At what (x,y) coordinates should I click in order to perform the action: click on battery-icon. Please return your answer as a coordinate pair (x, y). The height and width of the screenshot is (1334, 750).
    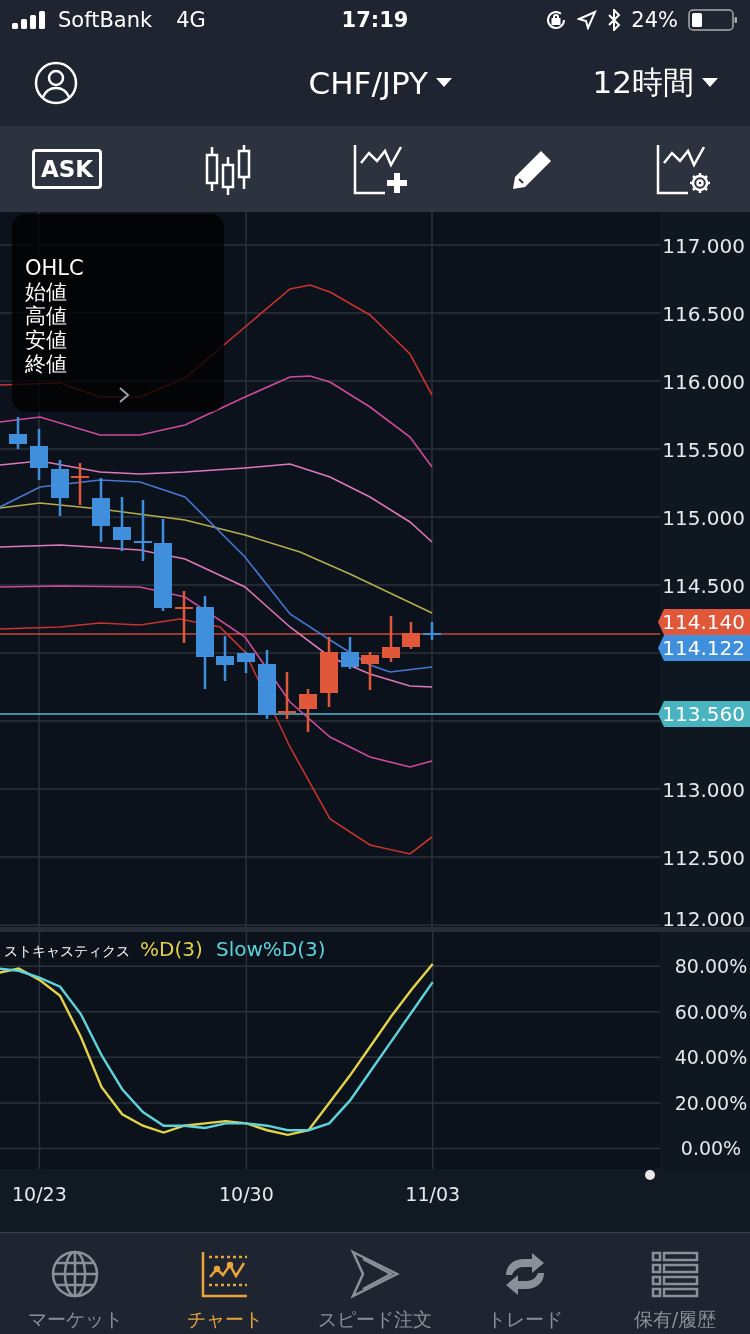
    Looking at the image, I should click on (713, 19).